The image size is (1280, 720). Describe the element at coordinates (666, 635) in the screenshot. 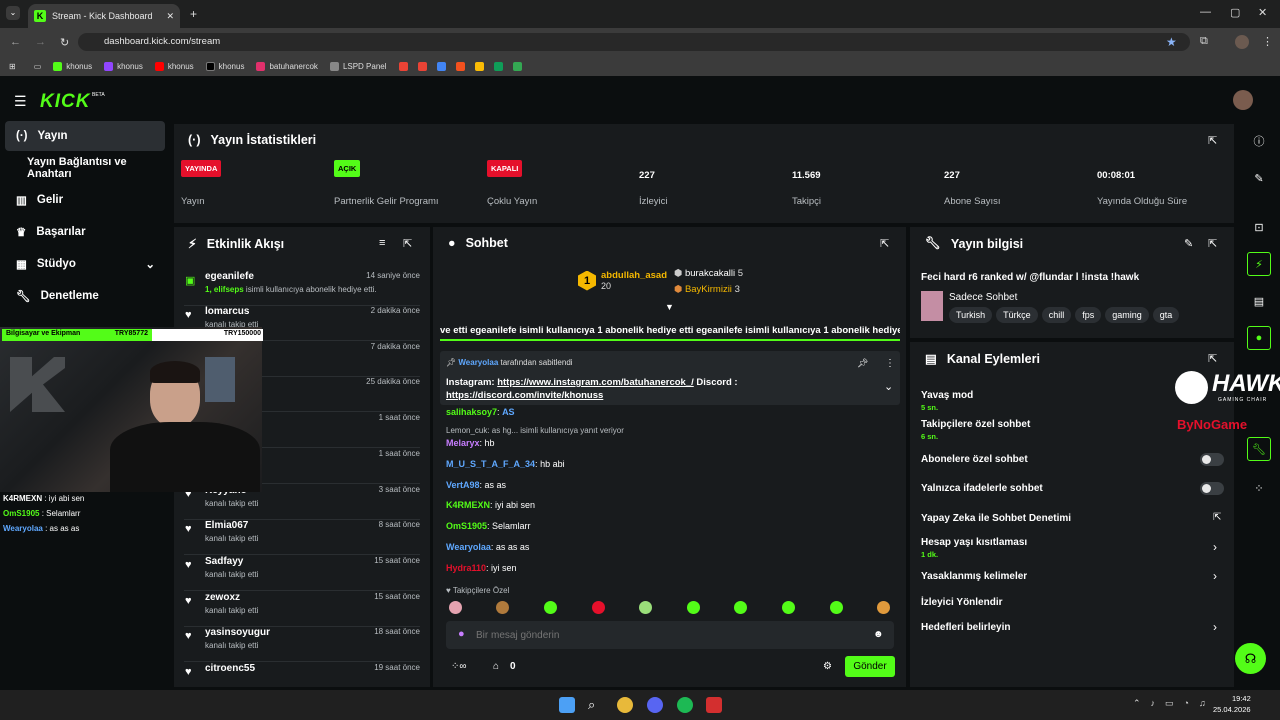

I see `chat-input` at that location.